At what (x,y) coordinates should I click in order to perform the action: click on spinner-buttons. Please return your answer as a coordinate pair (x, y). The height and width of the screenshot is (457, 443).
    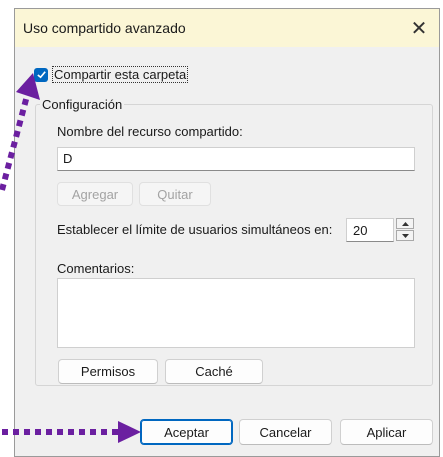
    Looking at the image, I should click on (405, 230).